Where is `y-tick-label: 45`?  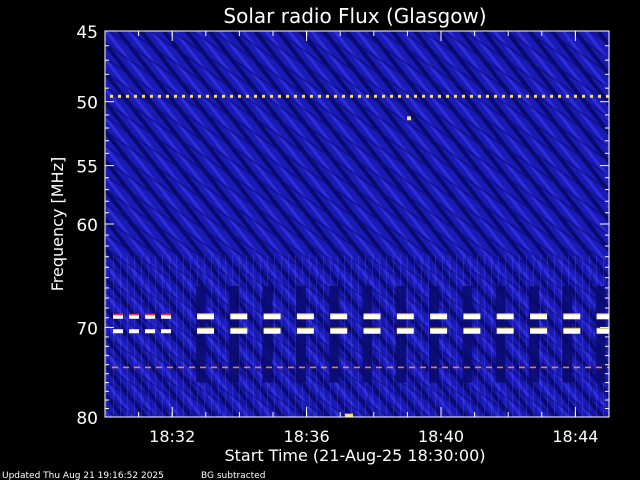
y-tick-label: 45 is located at coordinates (87, 33).